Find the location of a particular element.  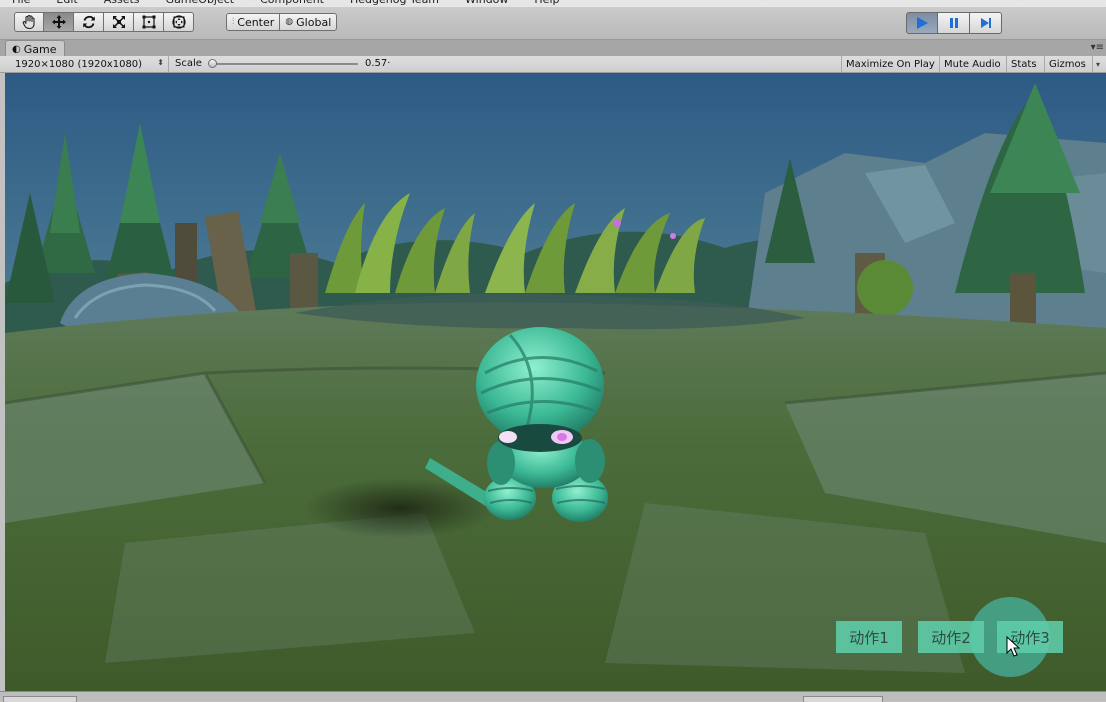

space-global-label: Global is located at coordinates (314, 22).